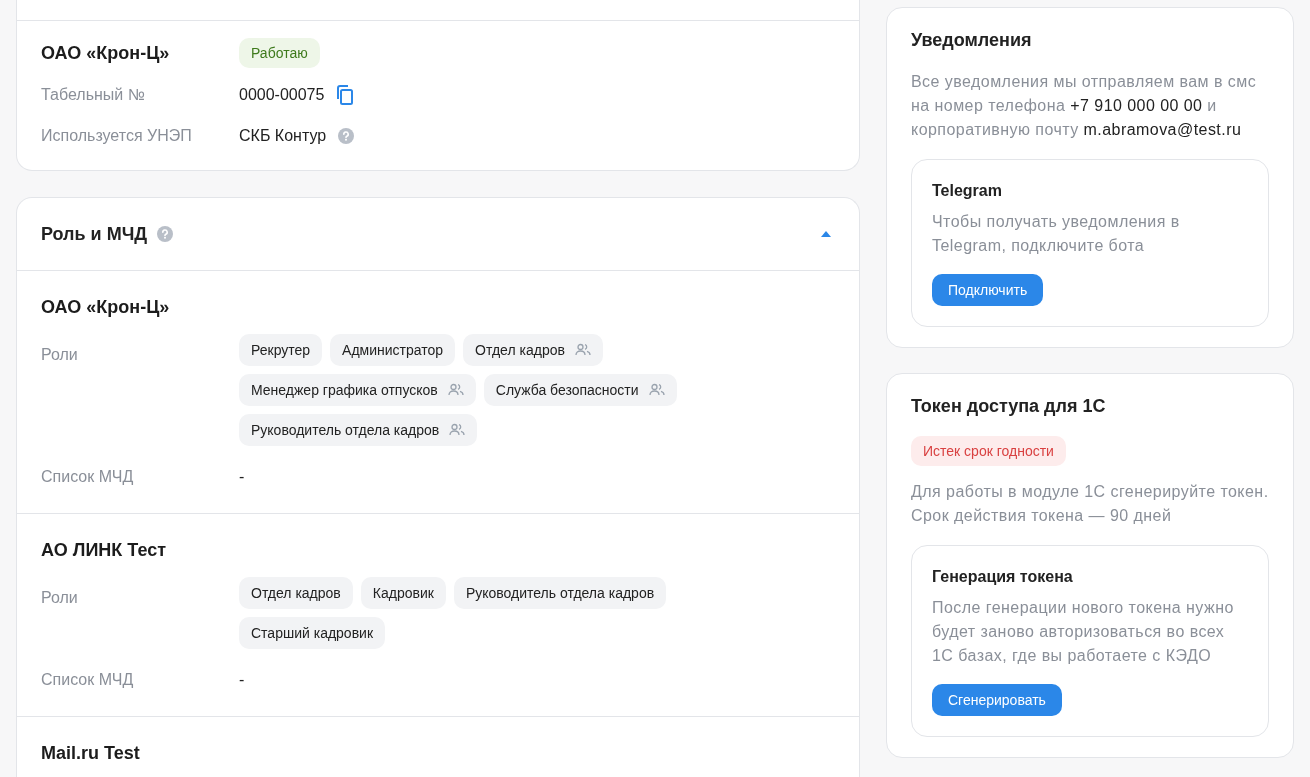 This screenshot has width=1310, height=777. Describe the element at coordinates (91, 753) in the screenshot. I see `company-name: Mail.ru Test` at that location.